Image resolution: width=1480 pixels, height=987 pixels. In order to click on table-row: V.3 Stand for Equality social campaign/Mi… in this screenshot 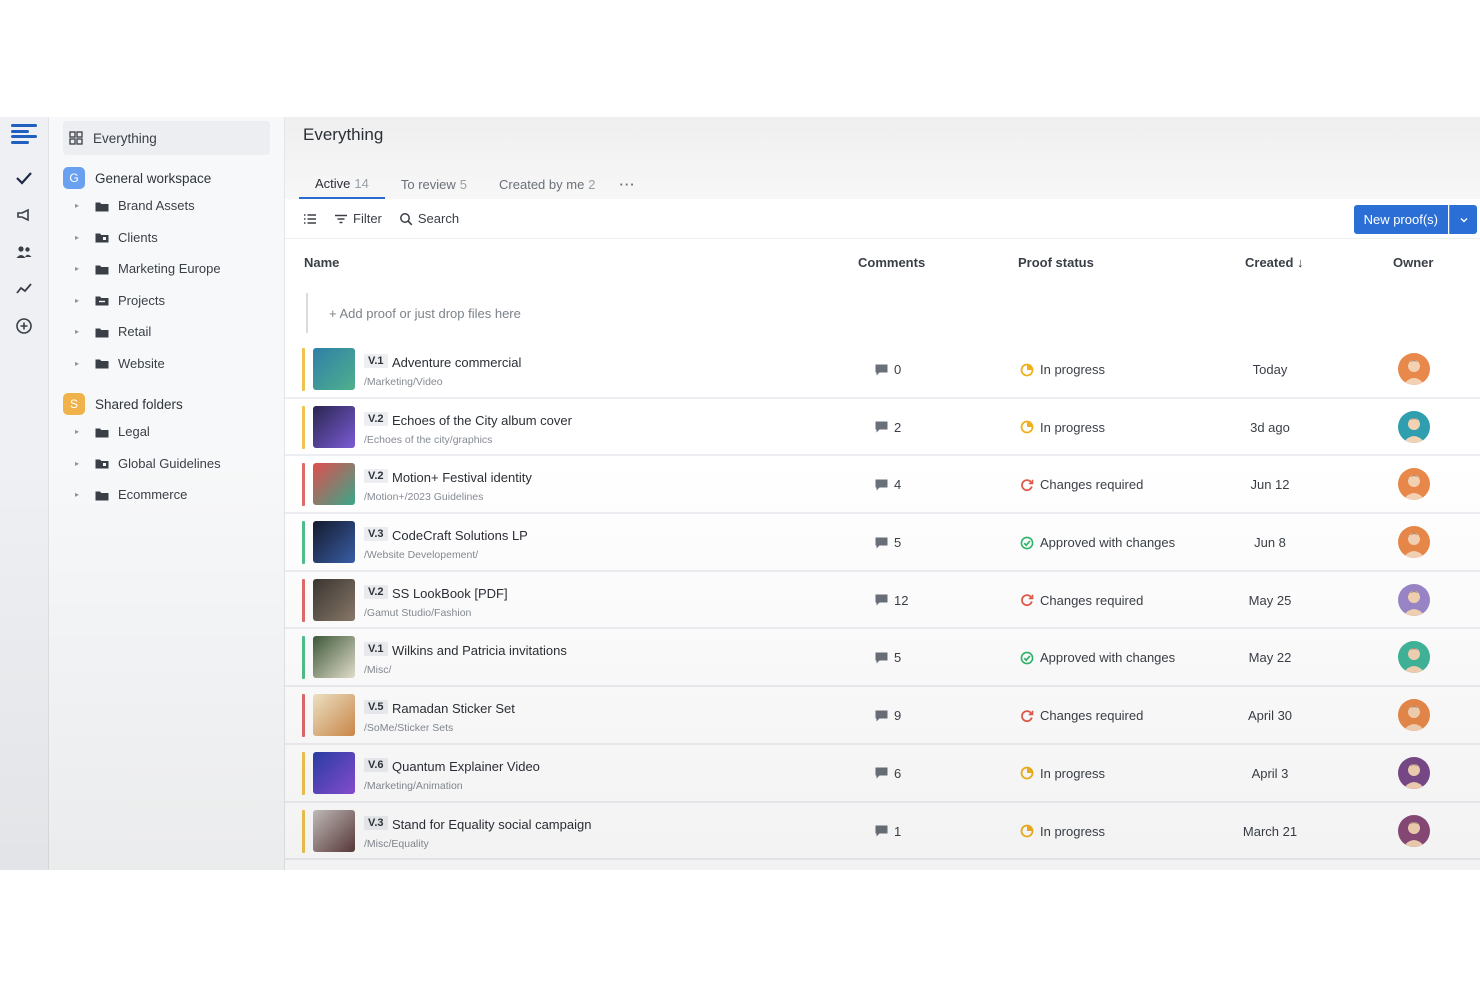, I will do `click(882, 831)`.